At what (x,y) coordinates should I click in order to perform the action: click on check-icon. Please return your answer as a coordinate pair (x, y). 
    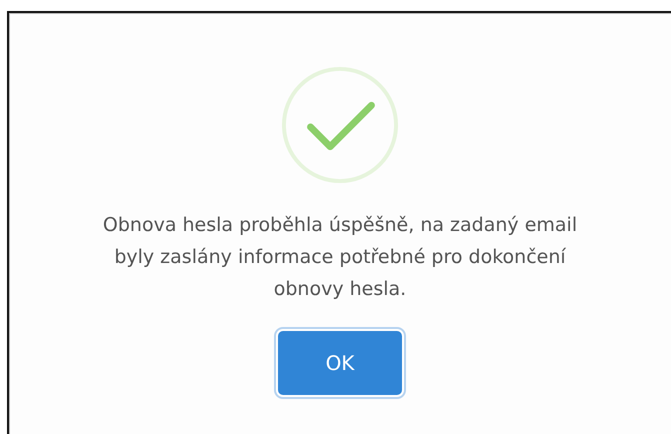
    Looking at the image, I should click on (340, 125).